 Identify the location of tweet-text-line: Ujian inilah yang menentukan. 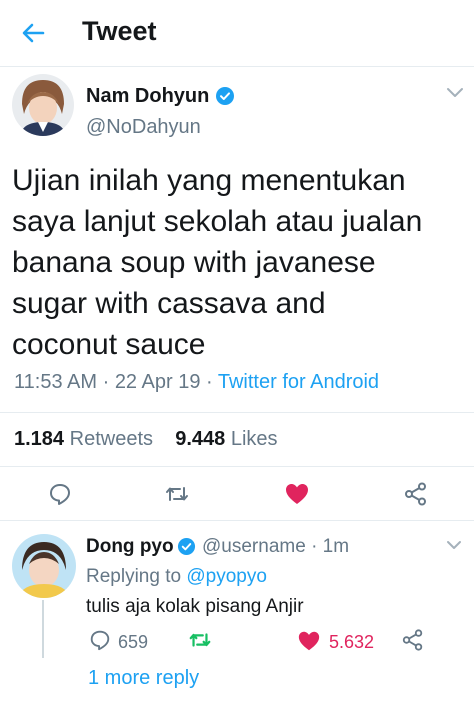
(209, 180).